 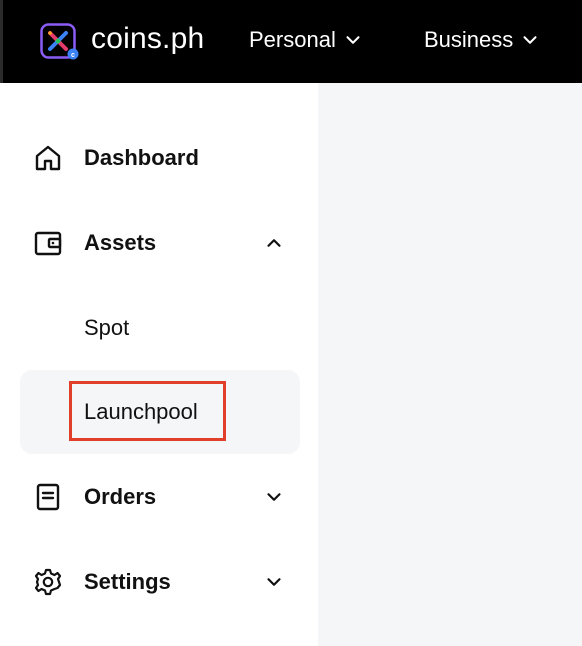 What do you see at coordinates (127, 581) in the screenshot?
I see `sidebar-item-label: Settings` at bounding box center [127, 581].